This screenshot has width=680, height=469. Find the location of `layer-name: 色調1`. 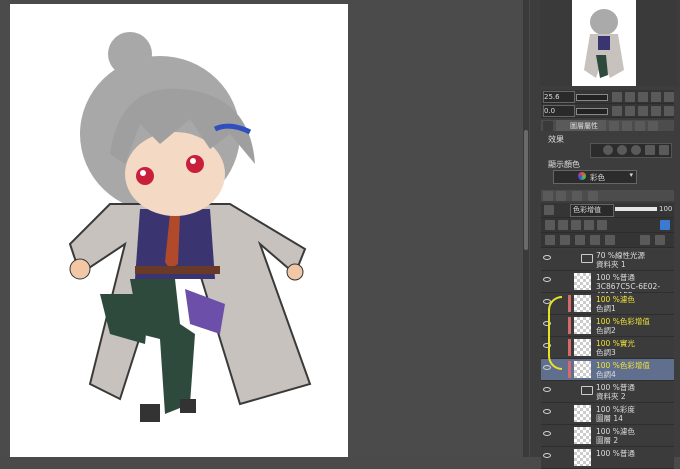

layer-name: 色調1 is located at coordinates (606, 308).